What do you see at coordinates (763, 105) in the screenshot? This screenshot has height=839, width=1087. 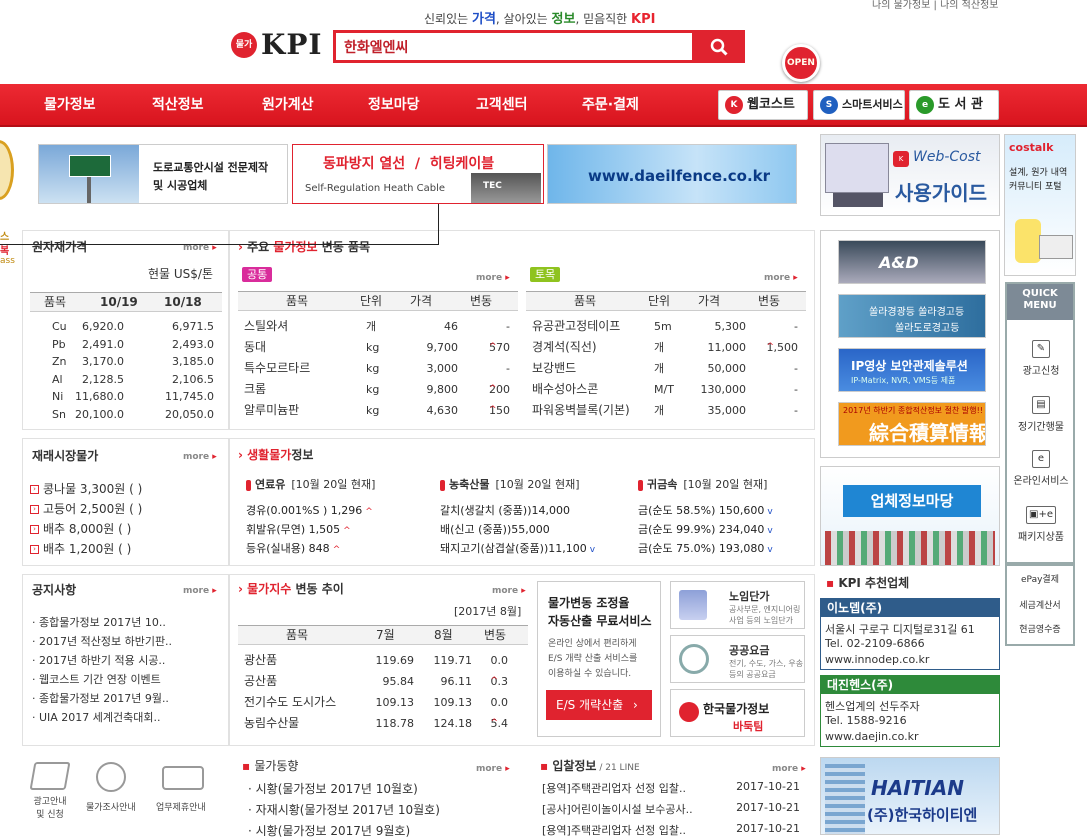 I see `webcost-button: K 웹코스트` at bounding box center [763, 105].